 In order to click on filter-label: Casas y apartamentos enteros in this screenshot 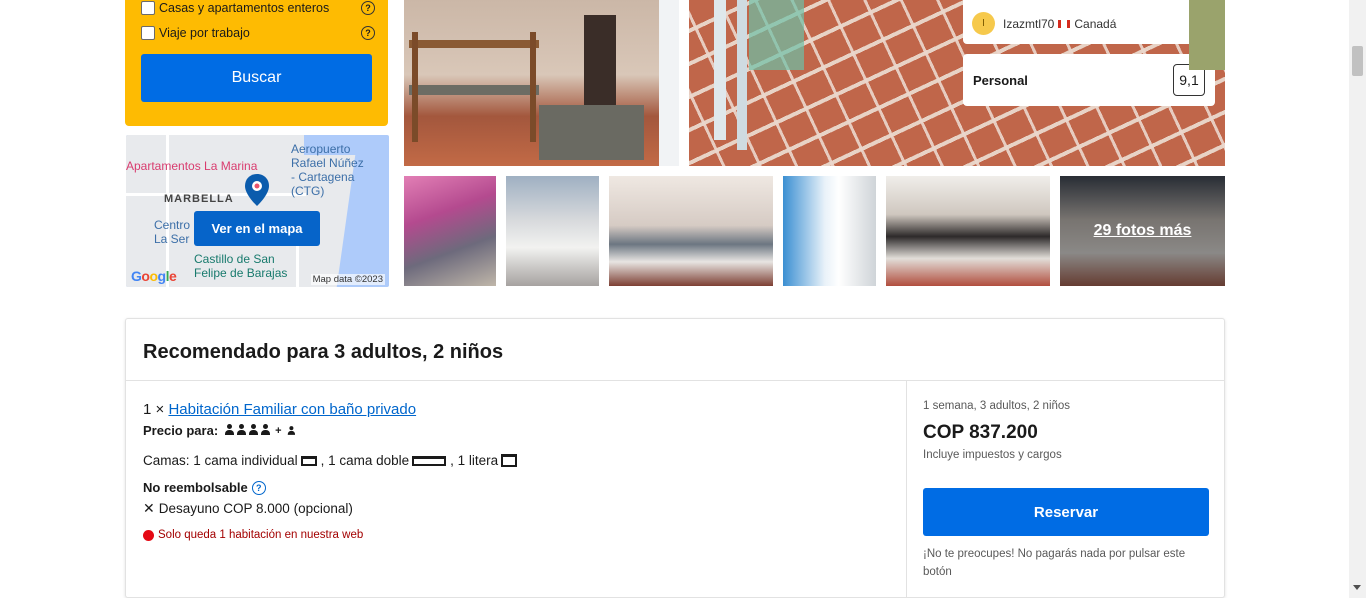, I will do `click(244, 8)`.